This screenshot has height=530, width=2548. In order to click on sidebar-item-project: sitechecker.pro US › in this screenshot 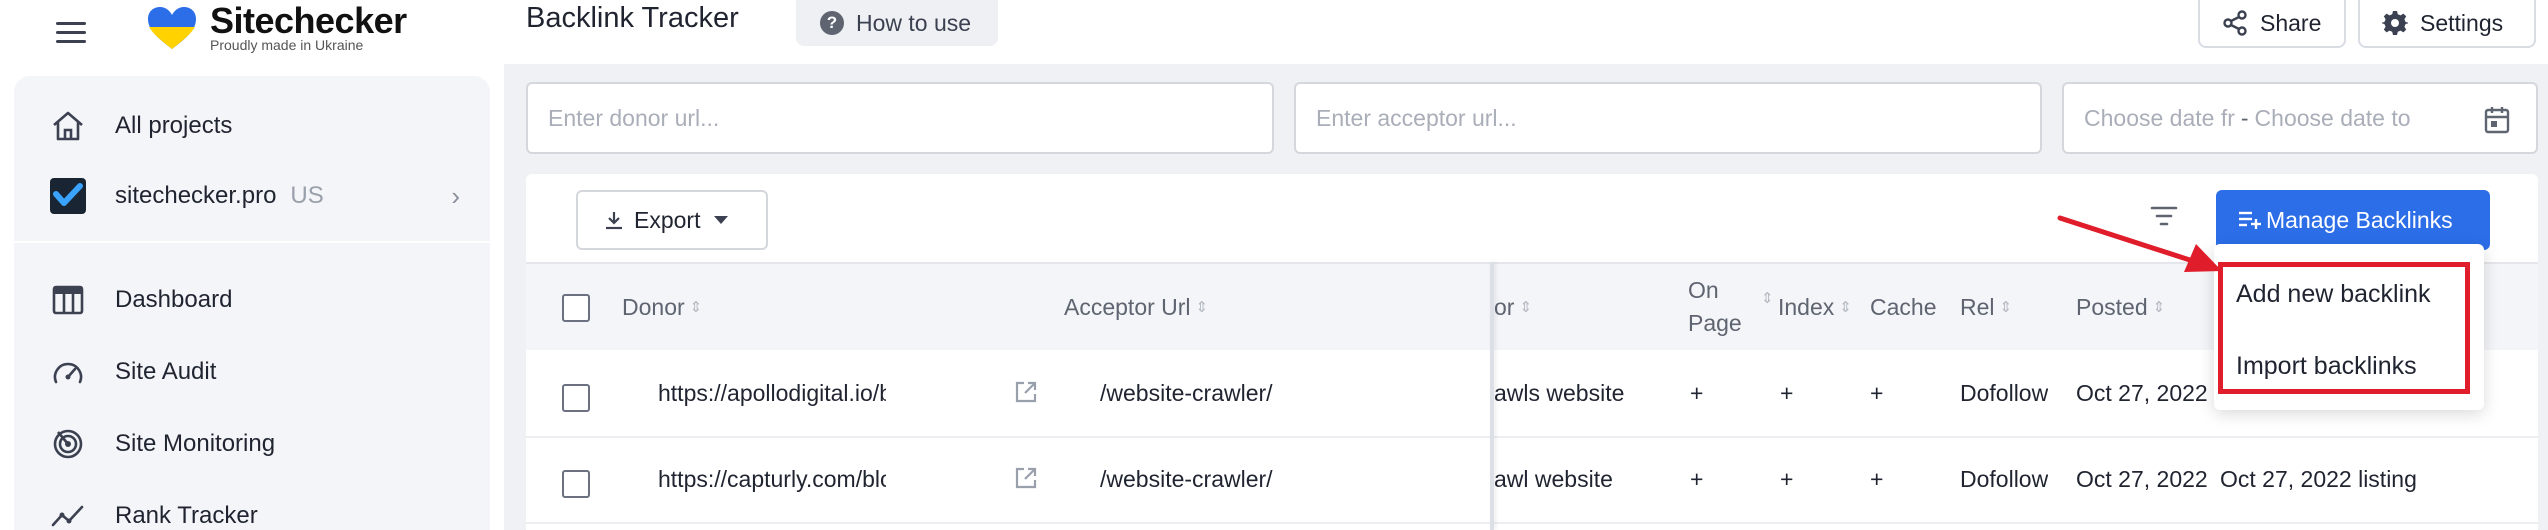, I will do `click(252, 196)`.